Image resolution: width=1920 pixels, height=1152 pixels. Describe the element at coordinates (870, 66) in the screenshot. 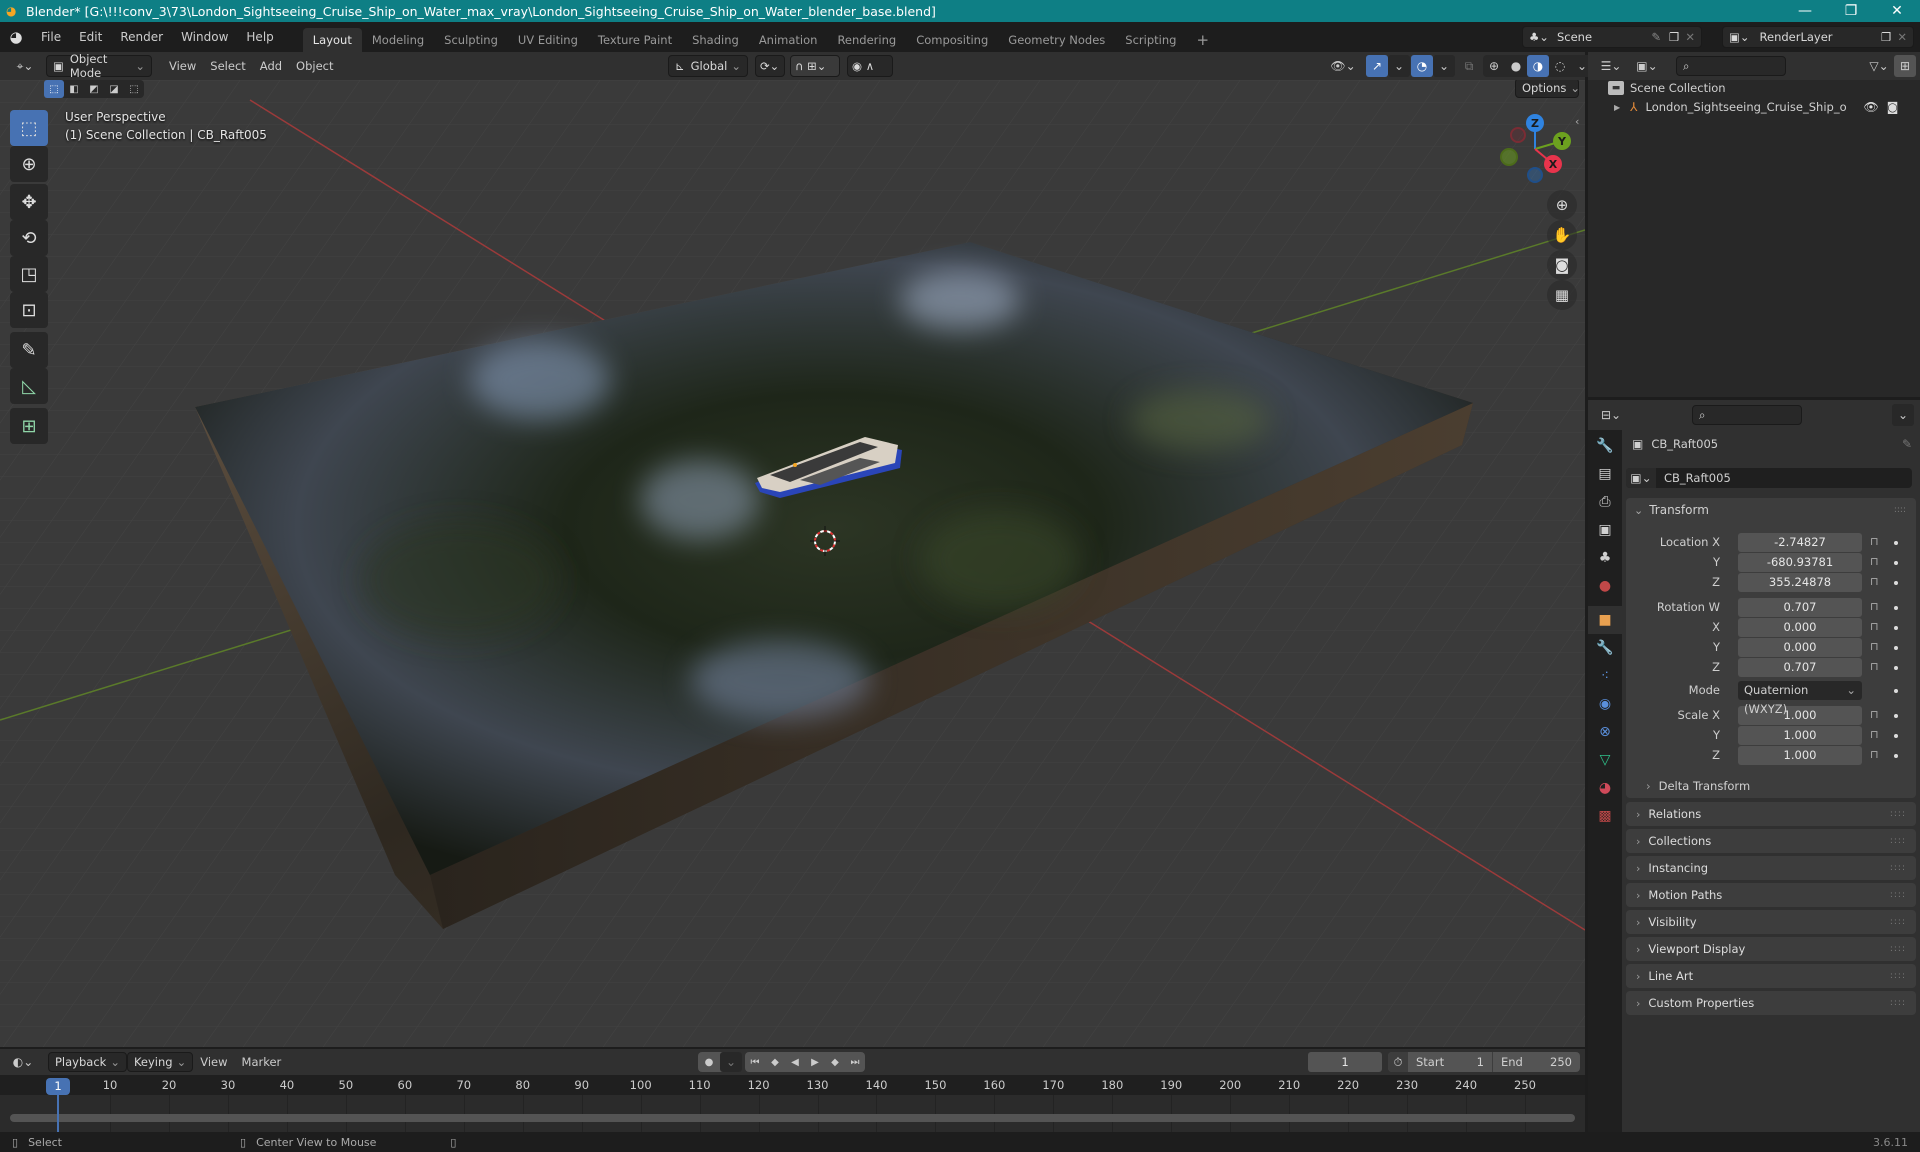

I see `proportional-edit-toggle: ◉ ∧` at that location.